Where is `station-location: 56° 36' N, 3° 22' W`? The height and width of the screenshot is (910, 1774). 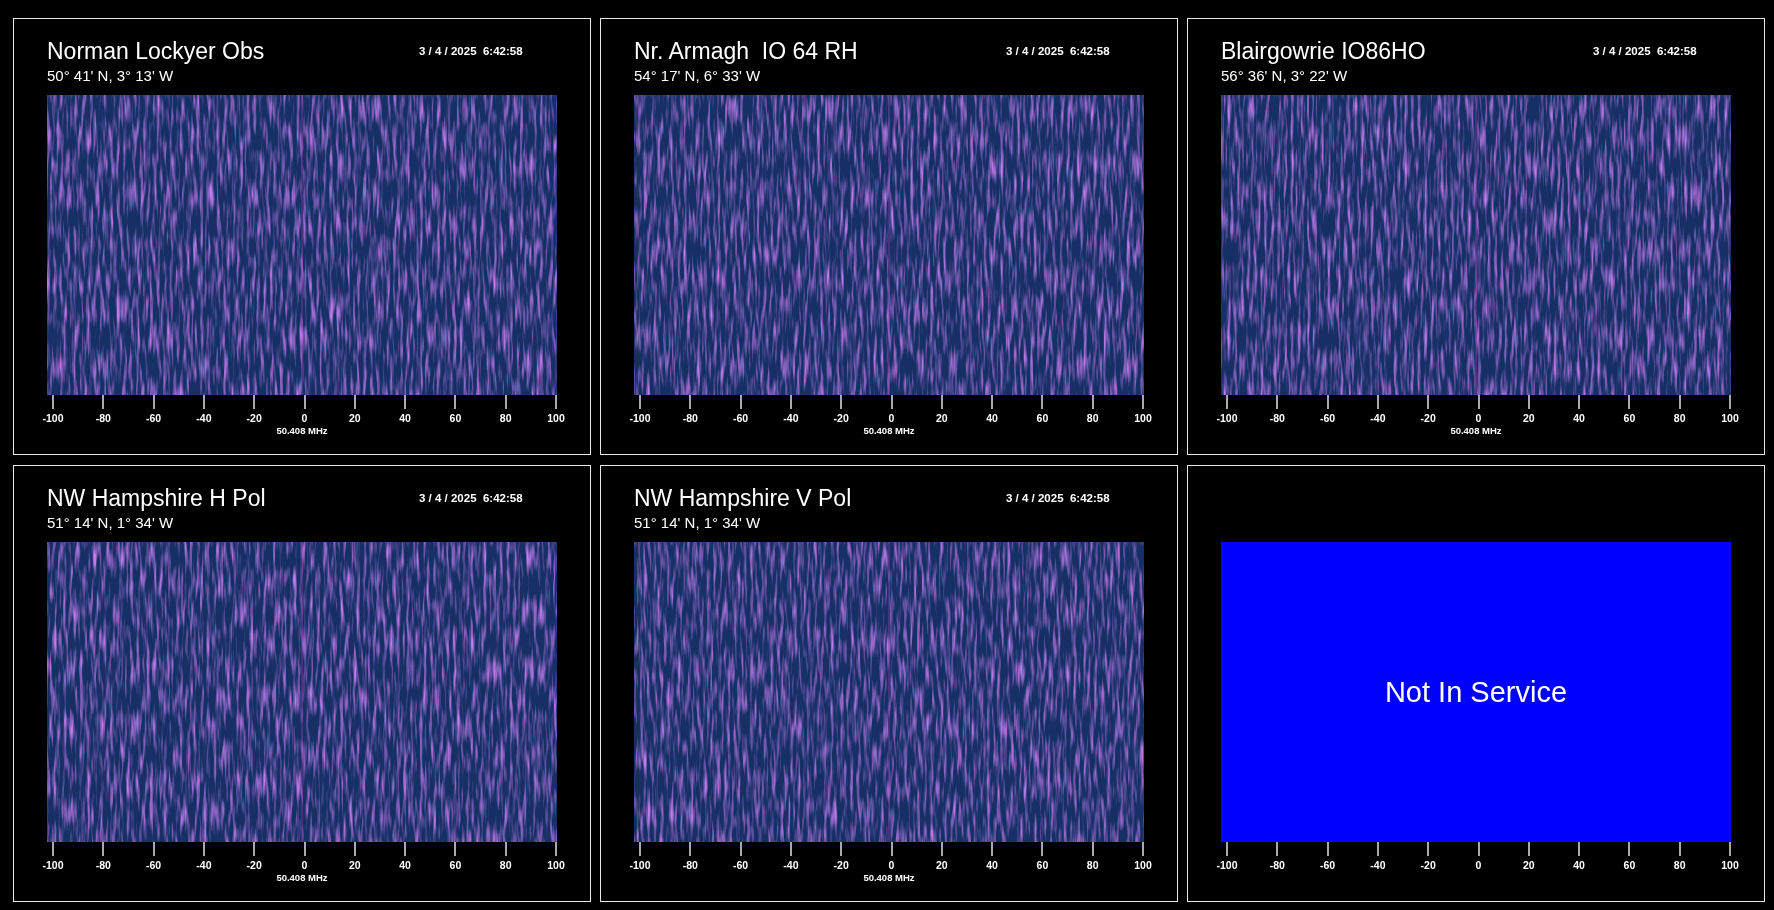 station-location: 56° 36' N, 3° 22' W is located at coordinates (1285, 76).